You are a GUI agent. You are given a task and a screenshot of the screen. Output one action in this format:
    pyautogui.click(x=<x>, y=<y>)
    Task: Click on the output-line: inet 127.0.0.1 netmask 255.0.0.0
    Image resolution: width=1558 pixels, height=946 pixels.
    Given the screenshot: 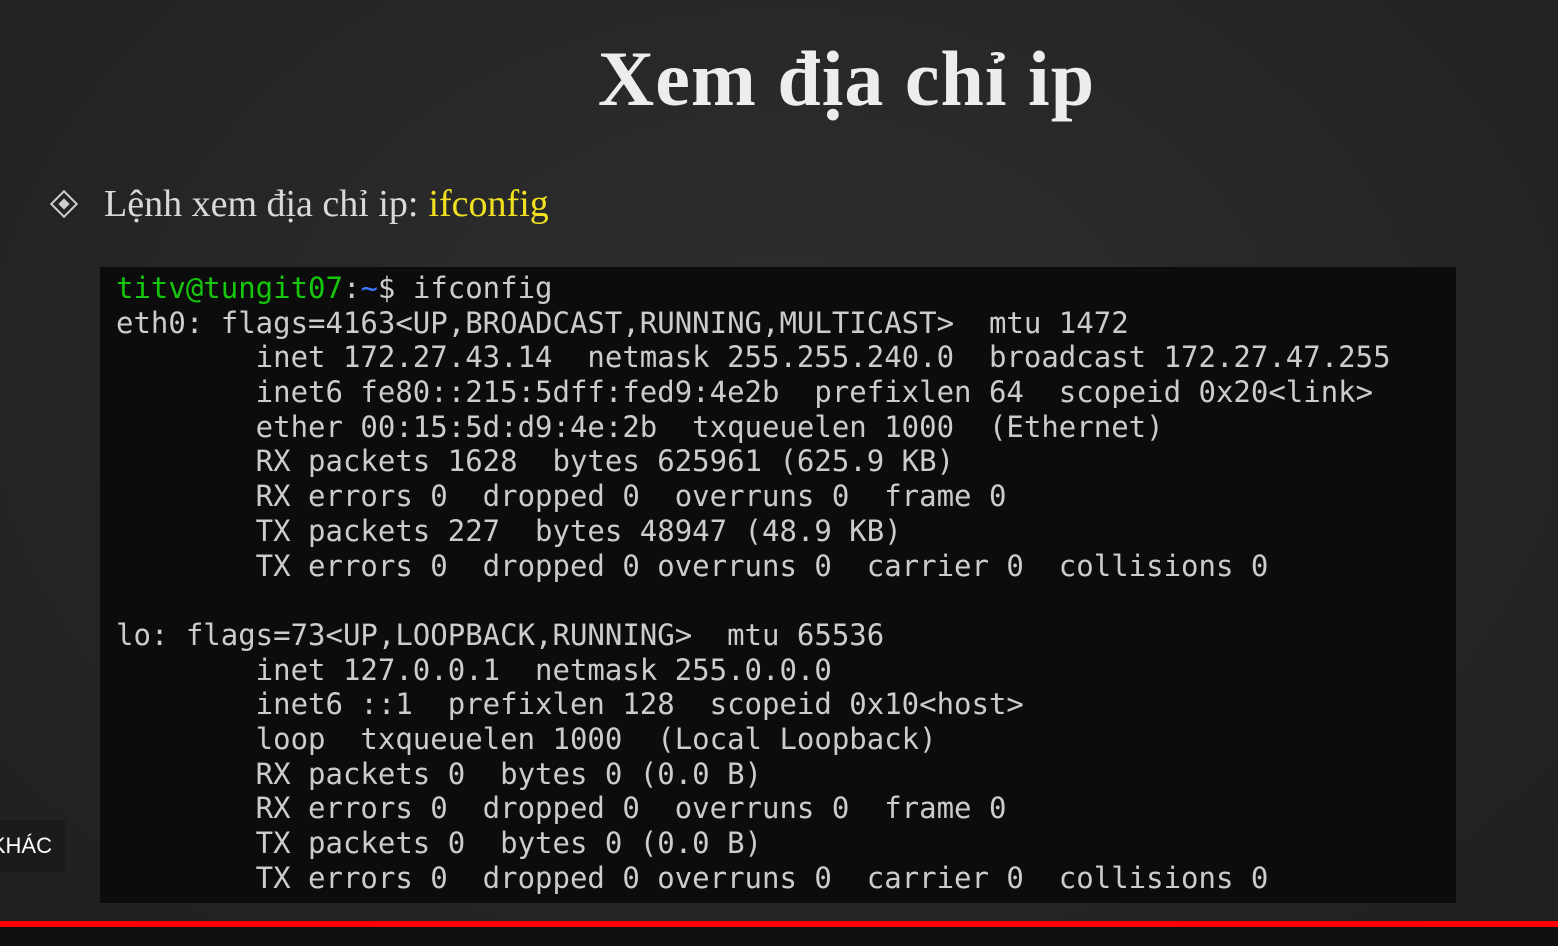 What is the action you would take?
    pyautogui.click(x=474, y=669)
    